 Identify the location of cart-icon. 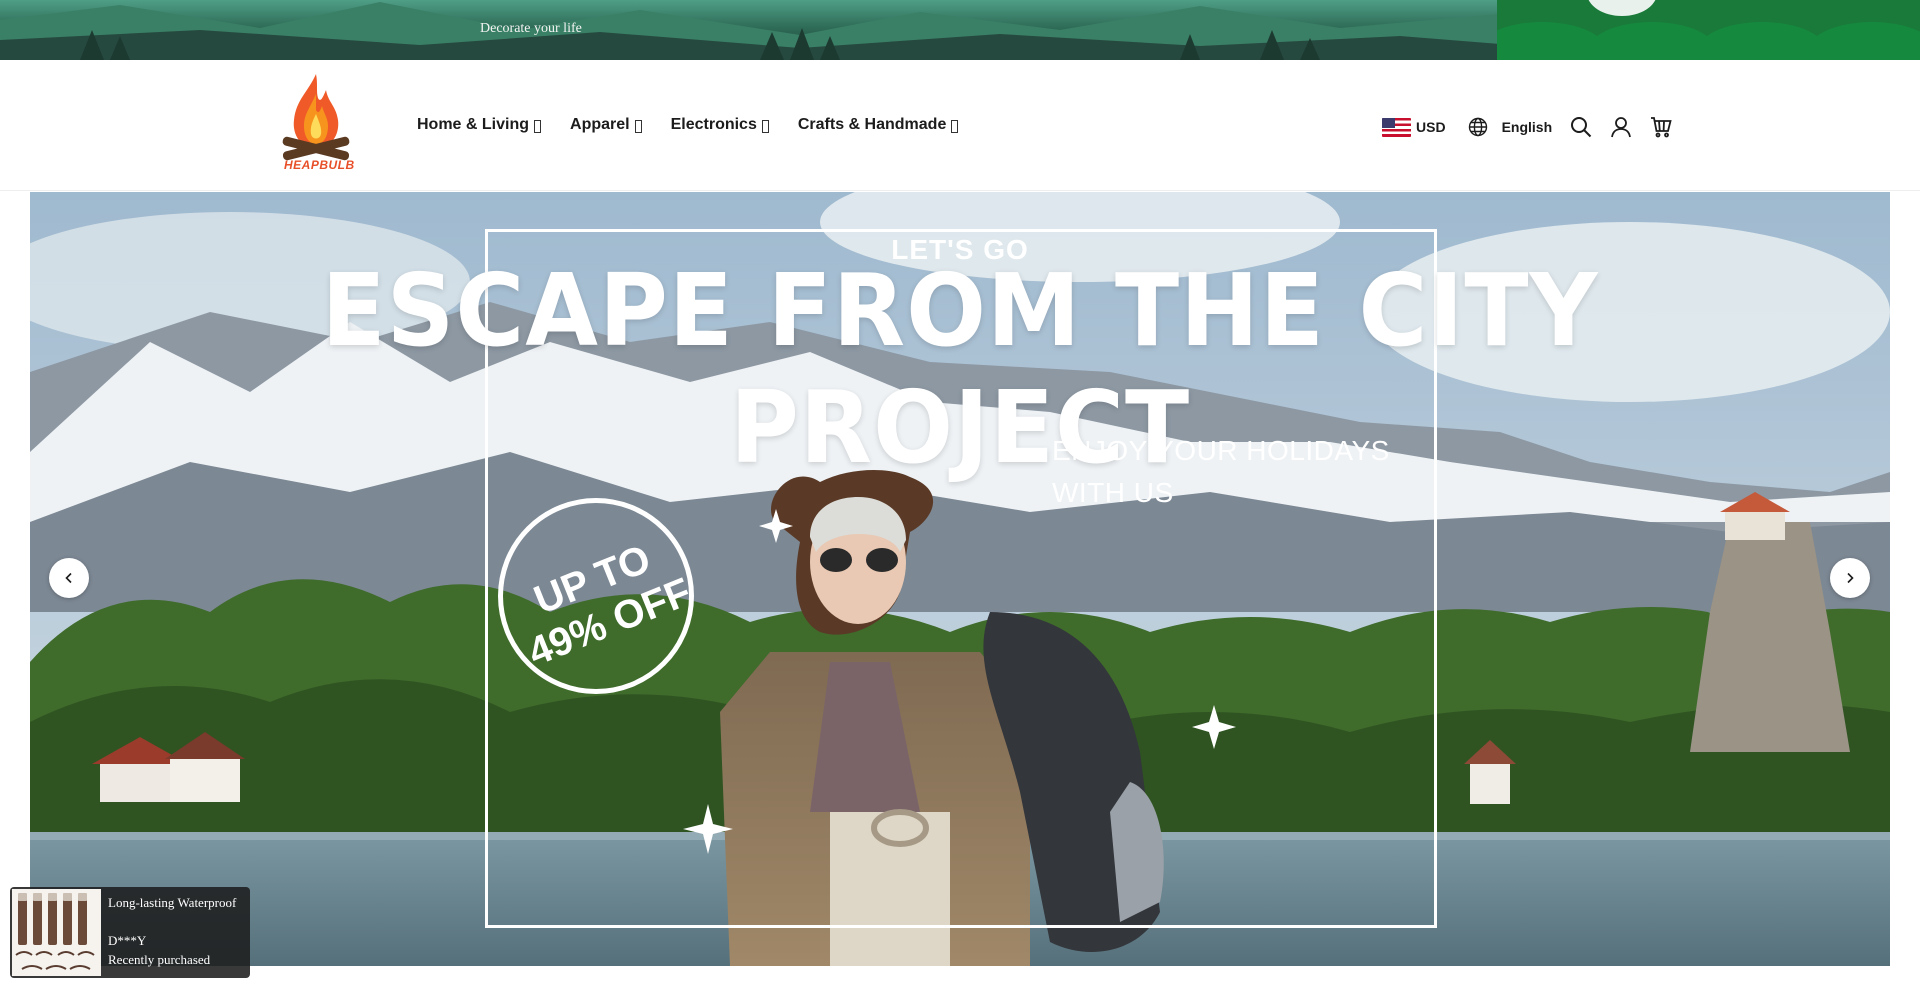
(1661, 127).